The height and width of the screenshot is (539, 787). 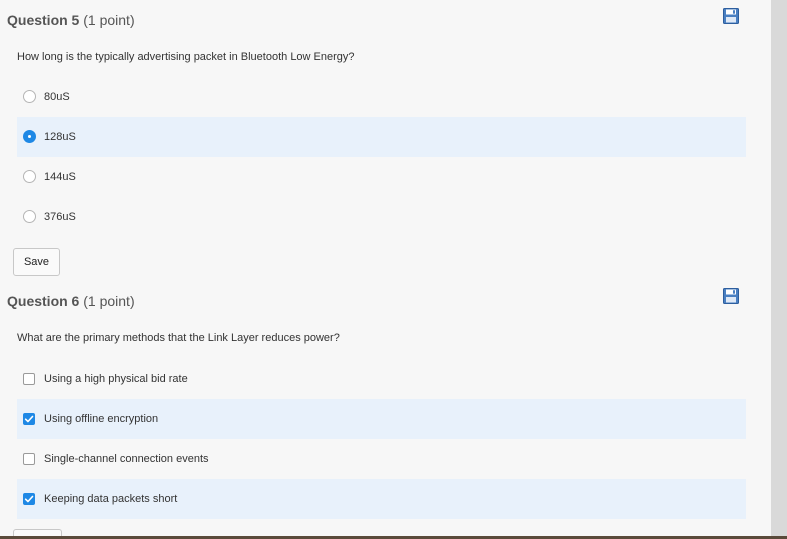 What do you see at coordinates (381, 499) in the screenshot?
I see `answer-option-short-packets: Keeping data packets short` at bounding box center [381, 499].